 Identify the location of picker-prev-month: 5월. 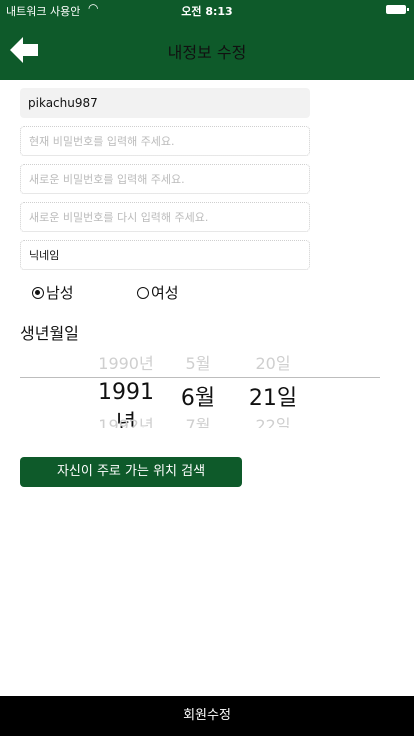
(198, 363).